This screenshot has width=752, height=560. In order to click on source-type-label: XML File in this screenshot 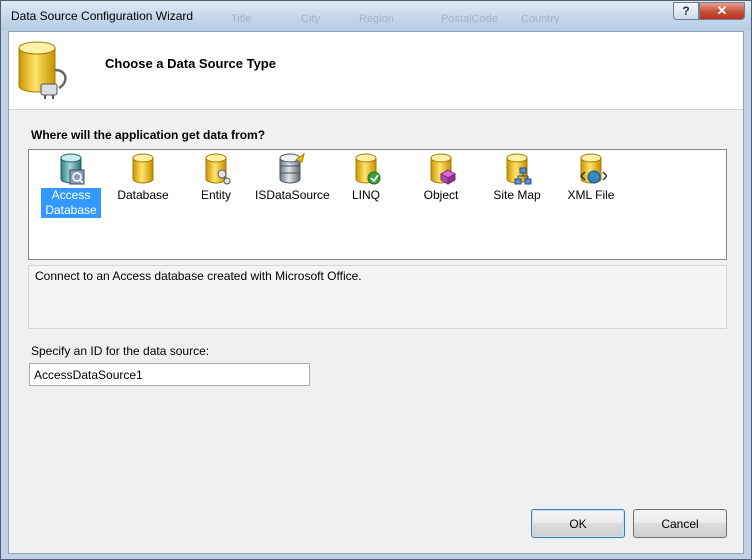, I will do `click(591, 195)`.